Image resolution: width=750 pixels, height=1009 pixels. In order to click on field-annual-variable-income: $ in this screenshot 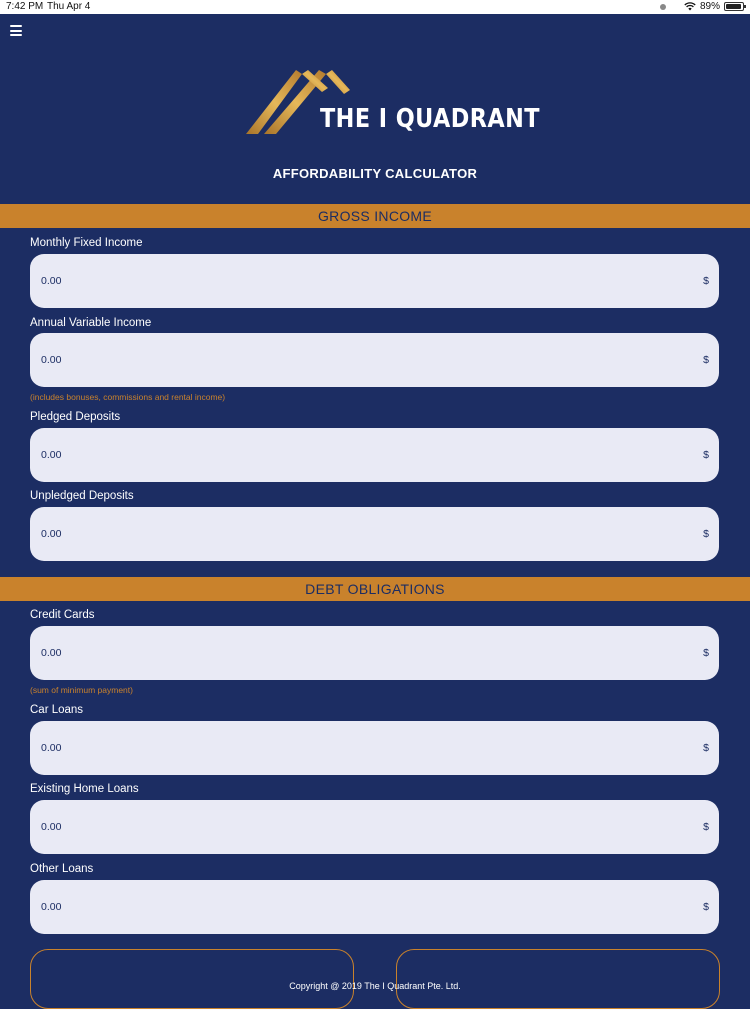, I will do `click(374, 360)`.